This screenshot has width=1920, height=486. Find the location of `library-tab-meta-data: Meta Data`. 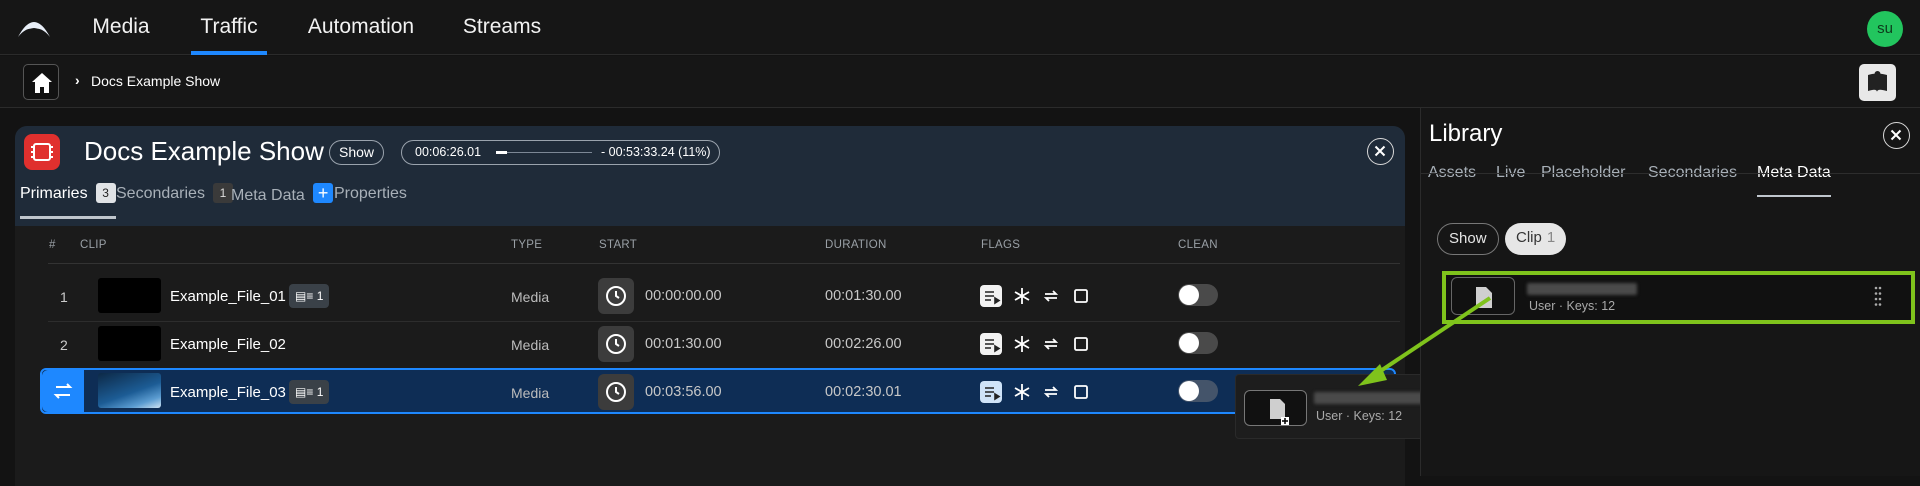

library-tab-meta-data: Meta Data is located at coordinates (1794, 180).